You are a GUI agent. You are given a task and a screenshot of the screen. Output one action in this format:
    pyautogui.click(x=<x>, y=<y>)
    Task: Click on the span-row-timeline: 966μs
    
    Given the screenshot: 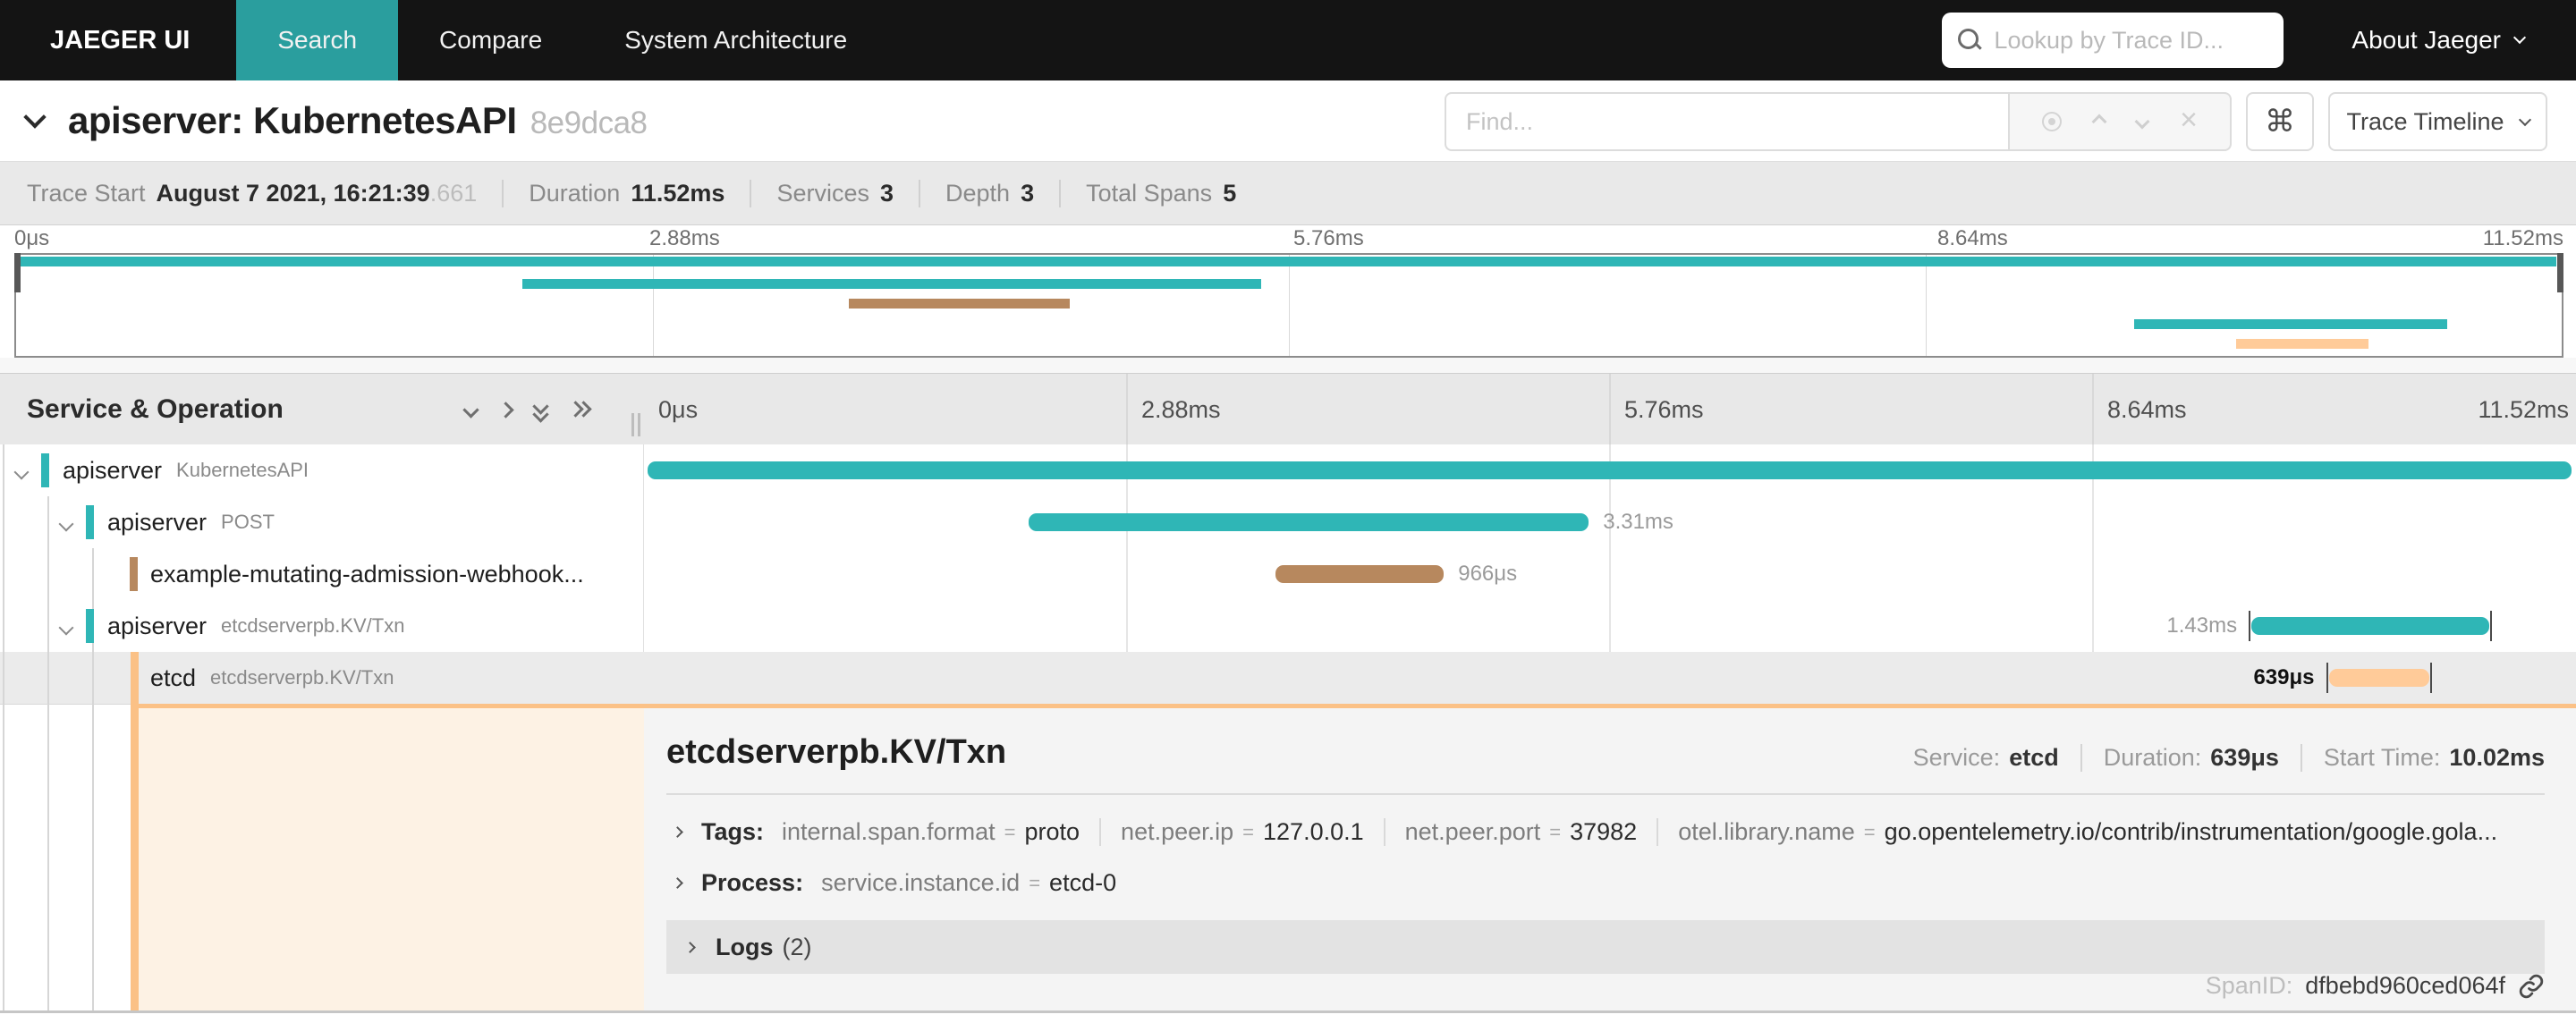 What is the action you would take?
    pyautogui.click(x=1610, y=574)
    